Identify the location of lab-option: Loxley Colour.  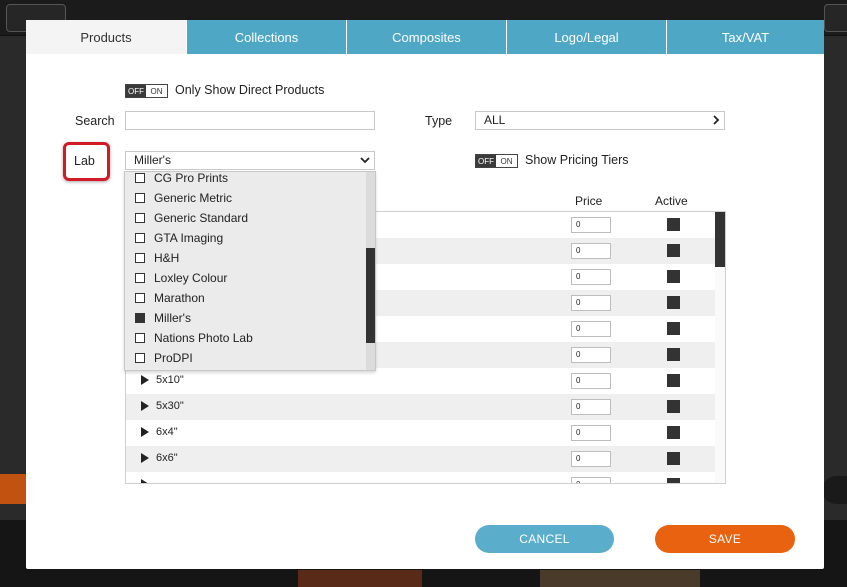
(181, 278).